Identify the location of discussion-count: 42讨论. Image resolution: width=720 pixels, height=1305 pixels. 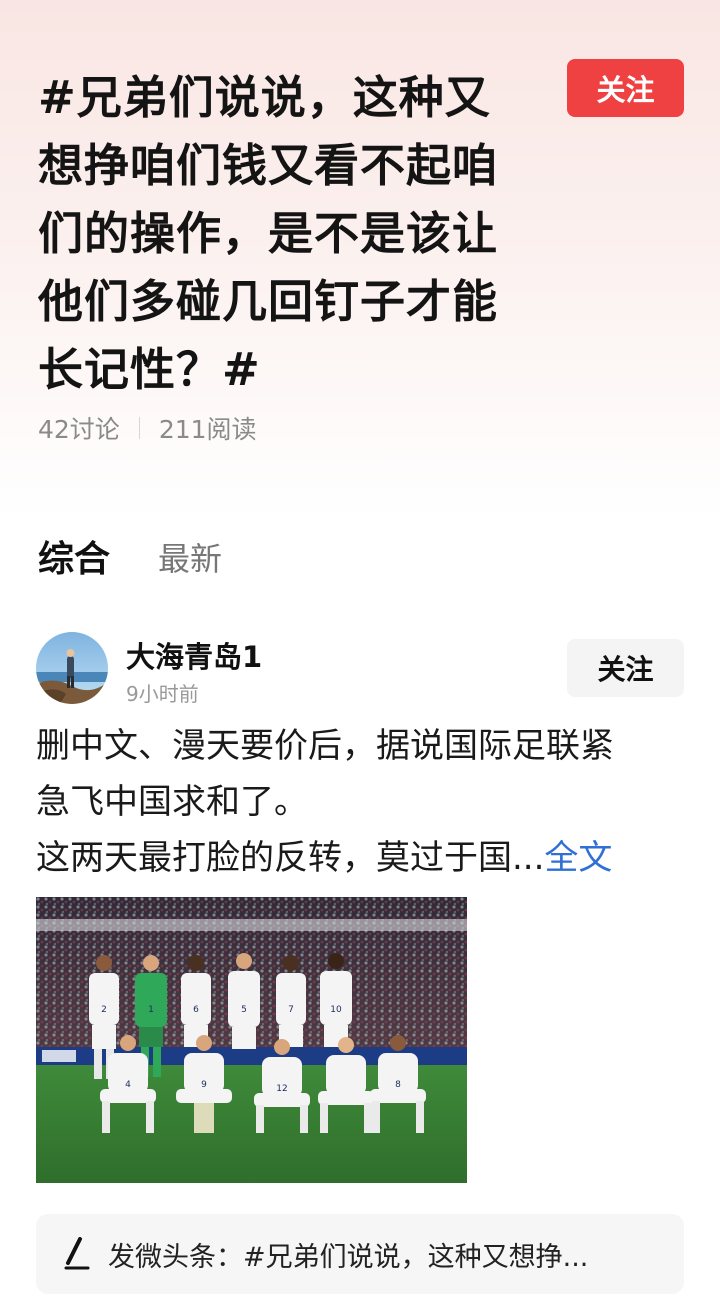
(79, 429).